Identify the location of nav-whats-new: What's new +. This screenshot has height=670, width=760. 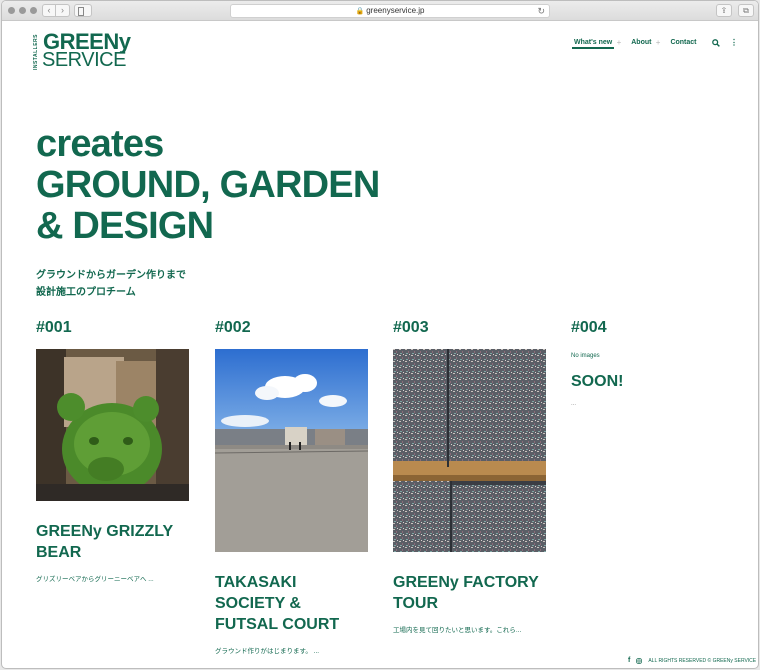
(596, 43).